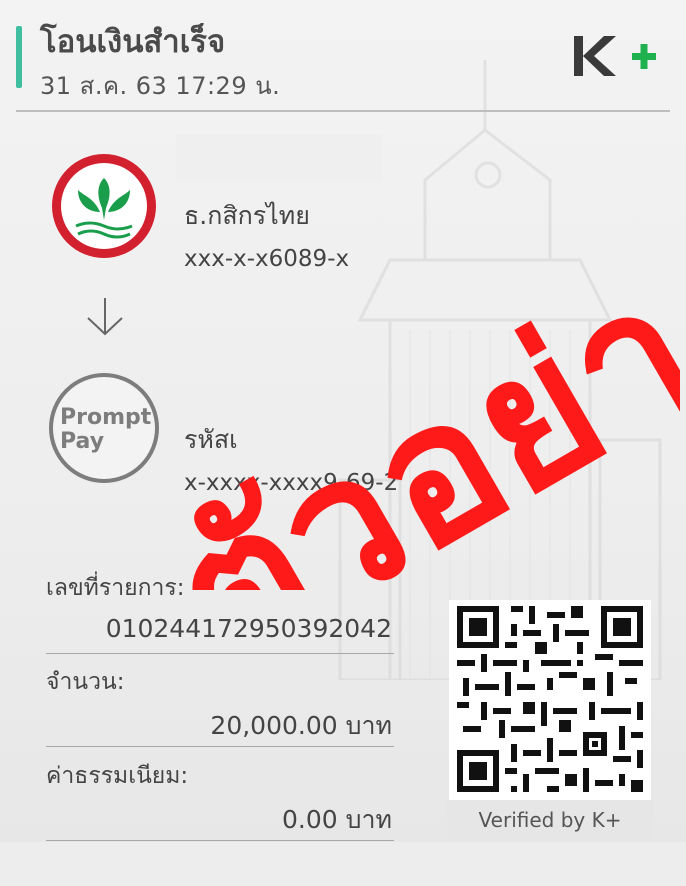 Image resolution: width=686 pixels, height=886 pixels. What do you see at coordinates (106, 417) in the screenshot?
I see `promptpay-text-1: Prompt` at bounding box center [106, 417].